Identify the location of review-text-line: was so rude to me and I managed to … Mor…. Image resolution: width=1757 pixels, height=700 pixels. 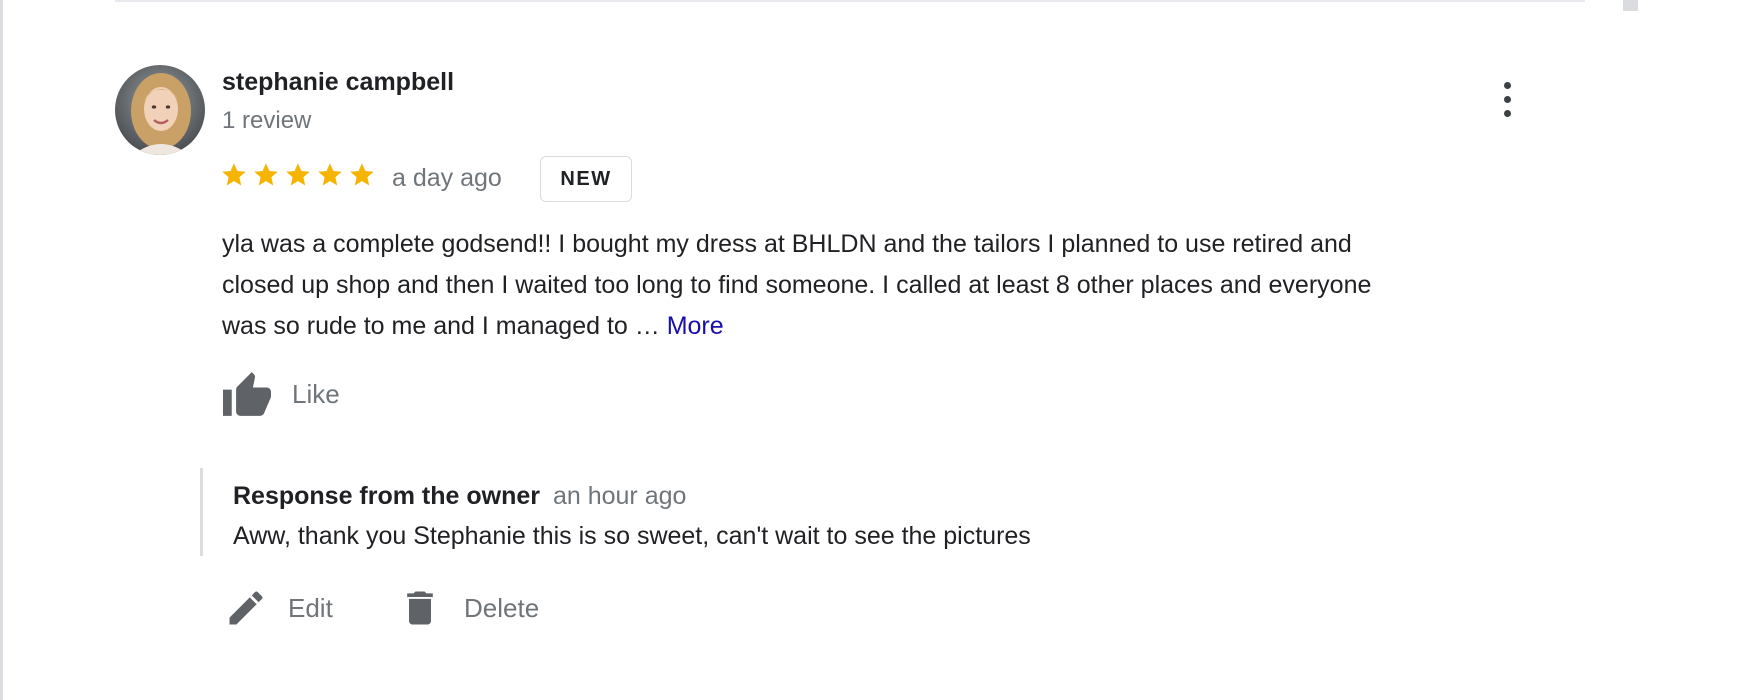
(907, 326).